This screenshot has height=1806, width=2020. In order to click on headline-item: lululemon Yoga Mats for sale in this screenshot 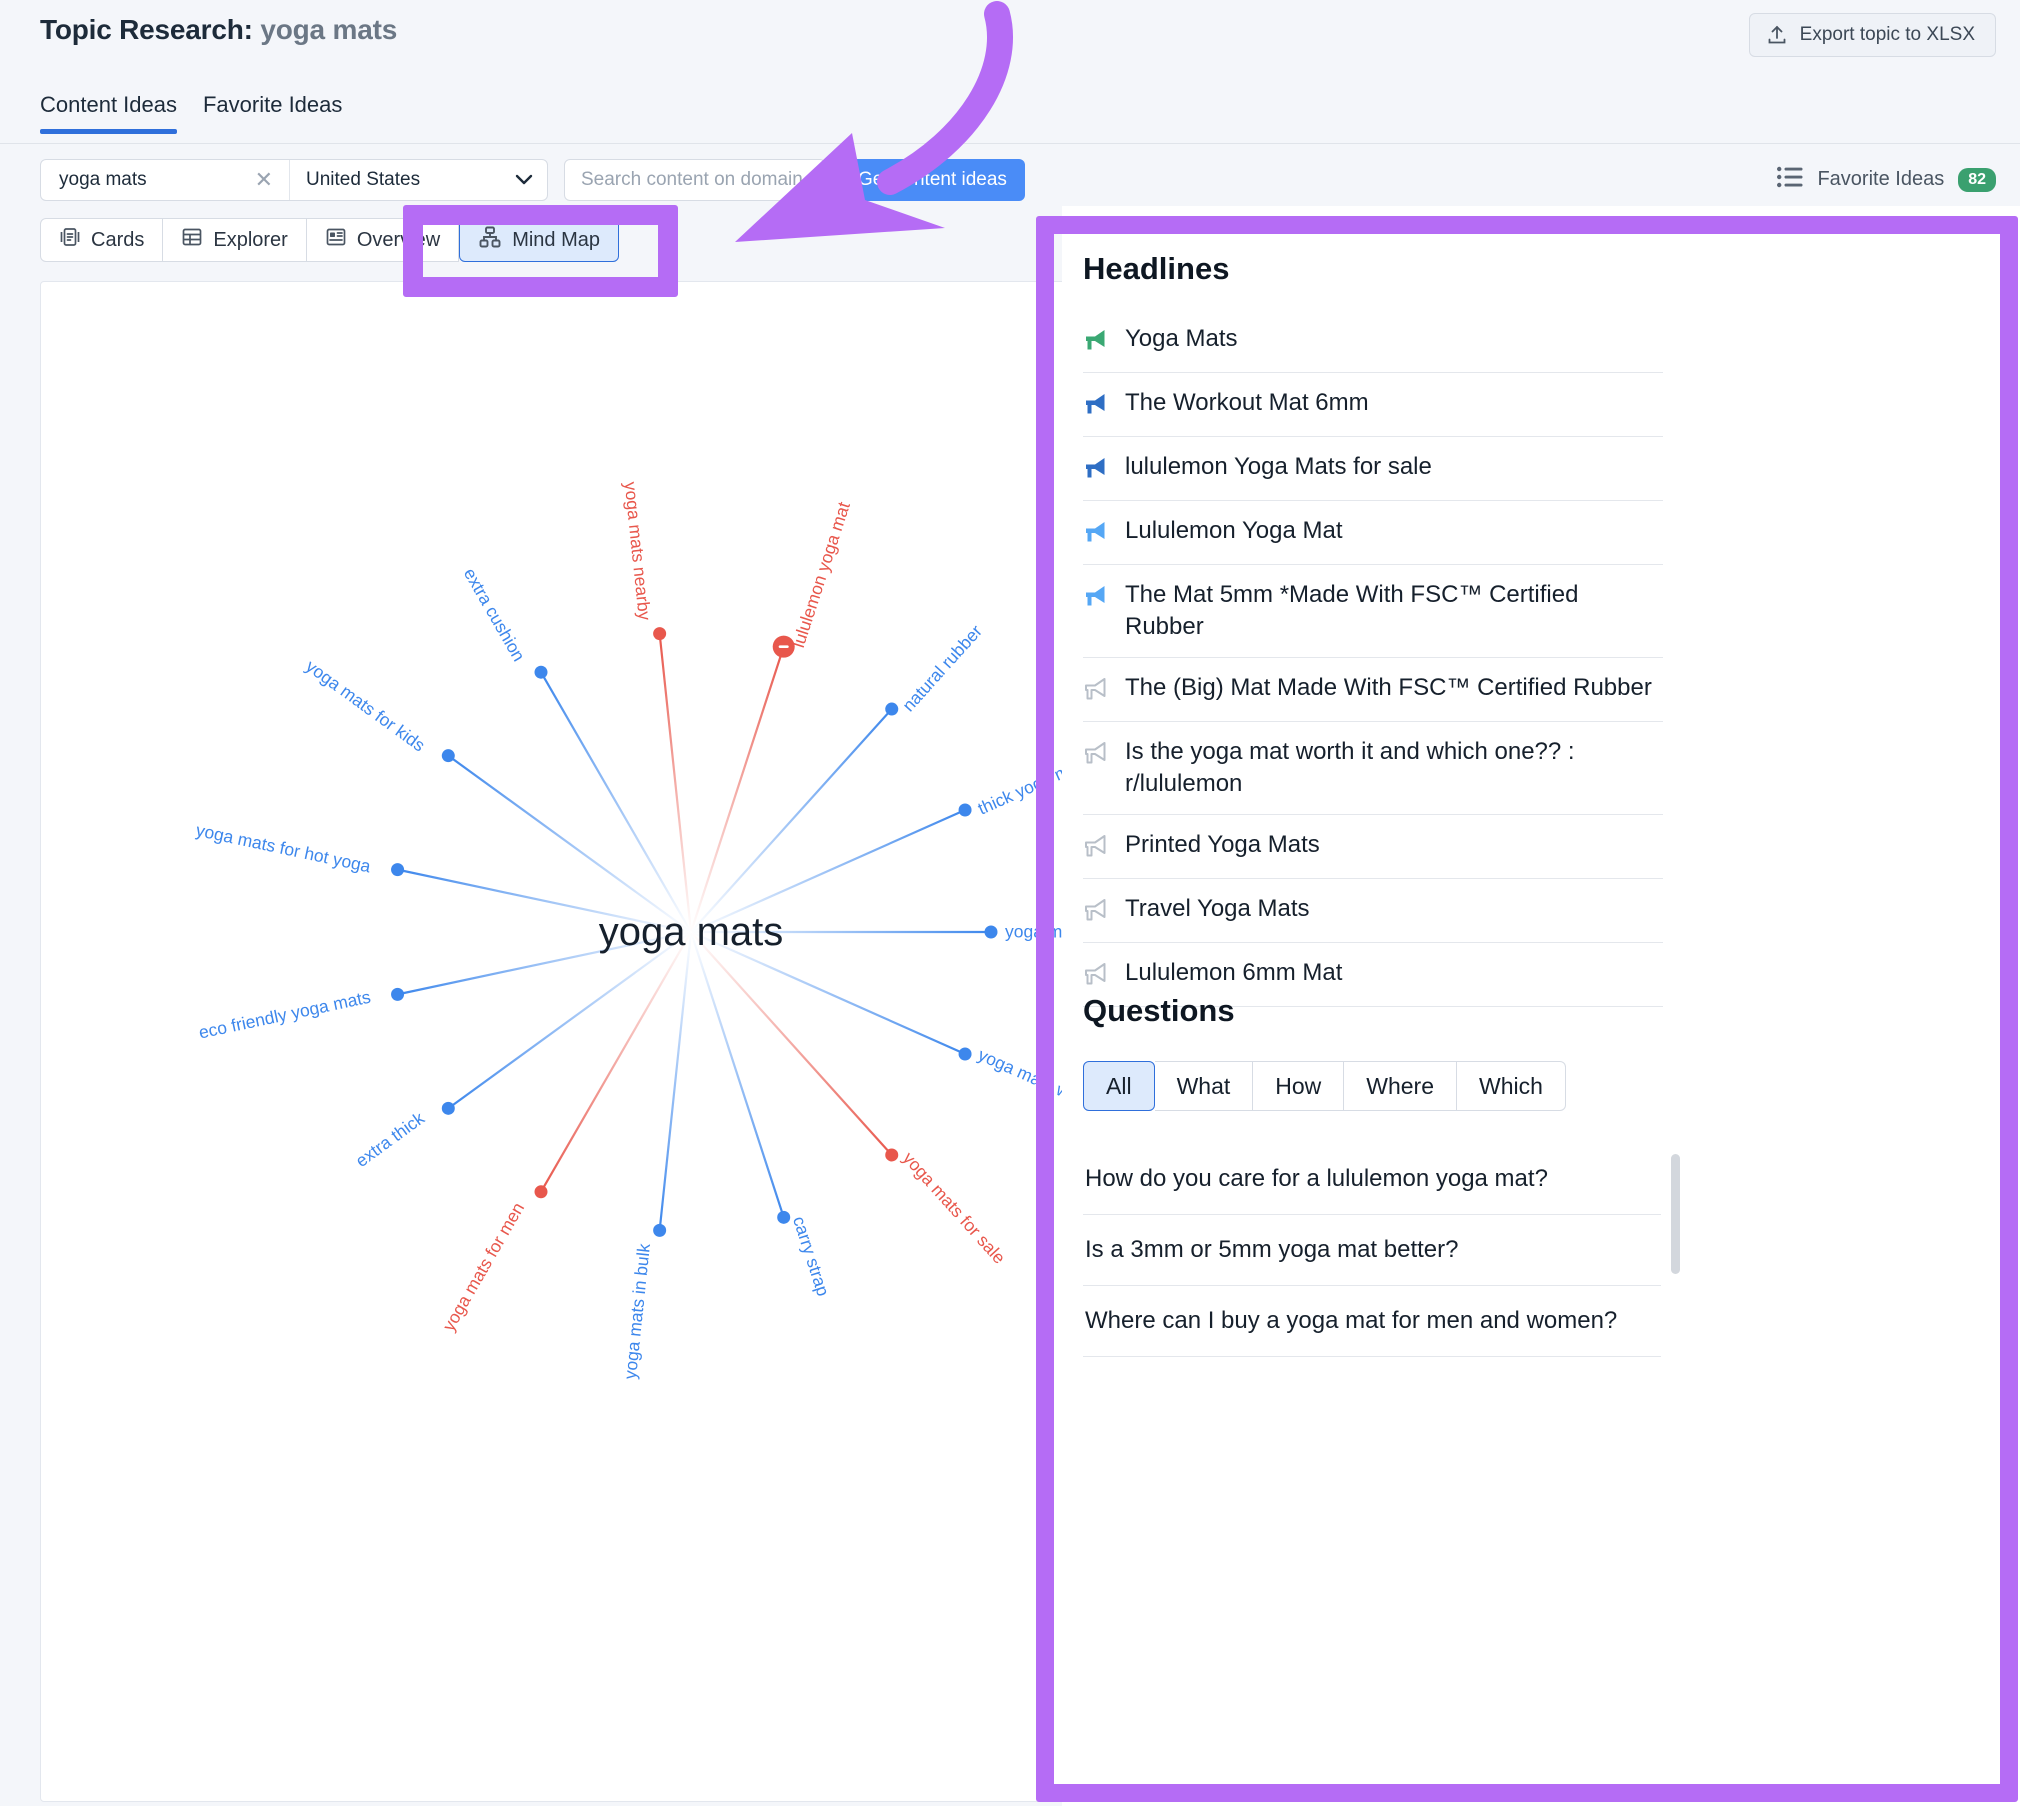, I will do `click(1373, 469)`.